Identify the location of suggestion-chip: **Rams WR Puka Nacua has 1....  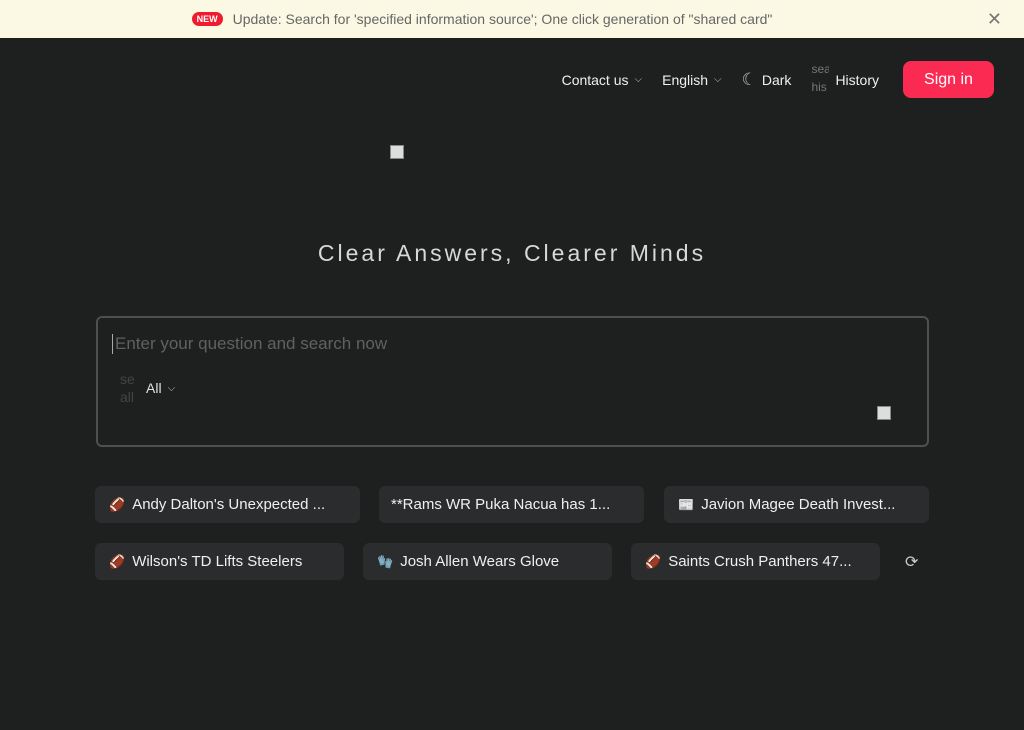
(511, 504).